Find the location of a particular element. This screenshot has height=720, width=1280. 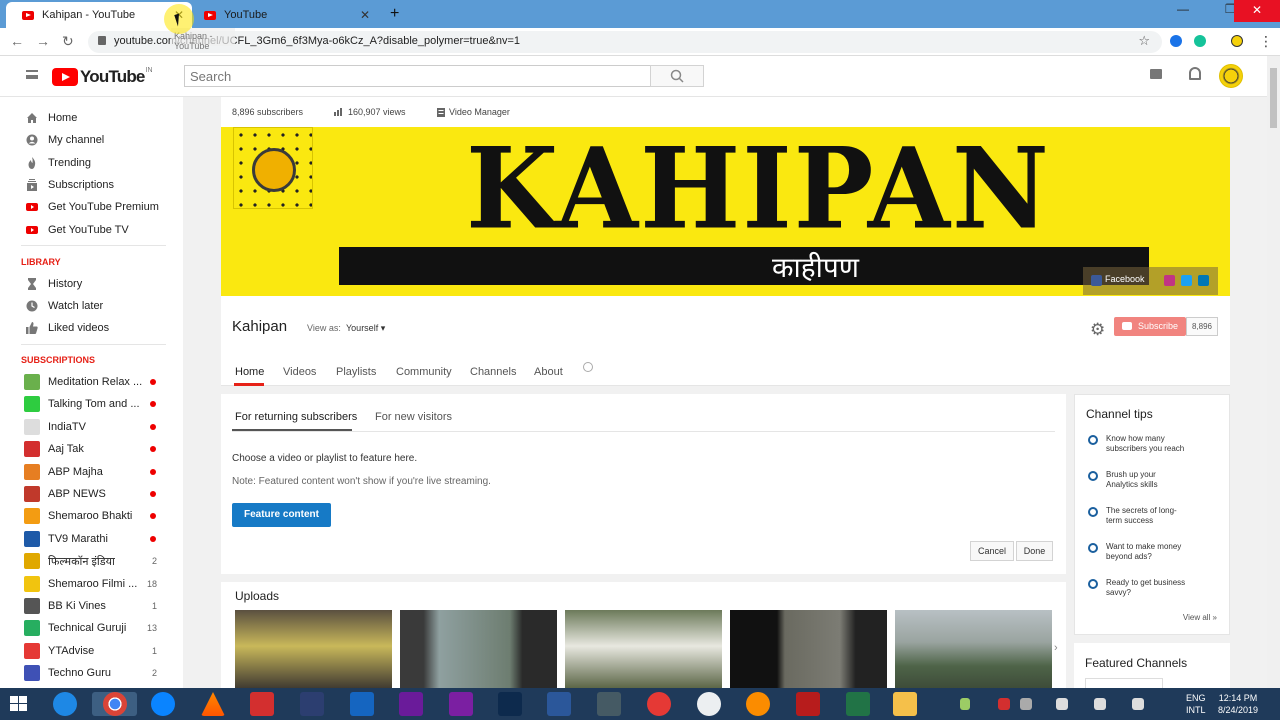

scrollbar-thumb is located at coordinates (1273, 98).